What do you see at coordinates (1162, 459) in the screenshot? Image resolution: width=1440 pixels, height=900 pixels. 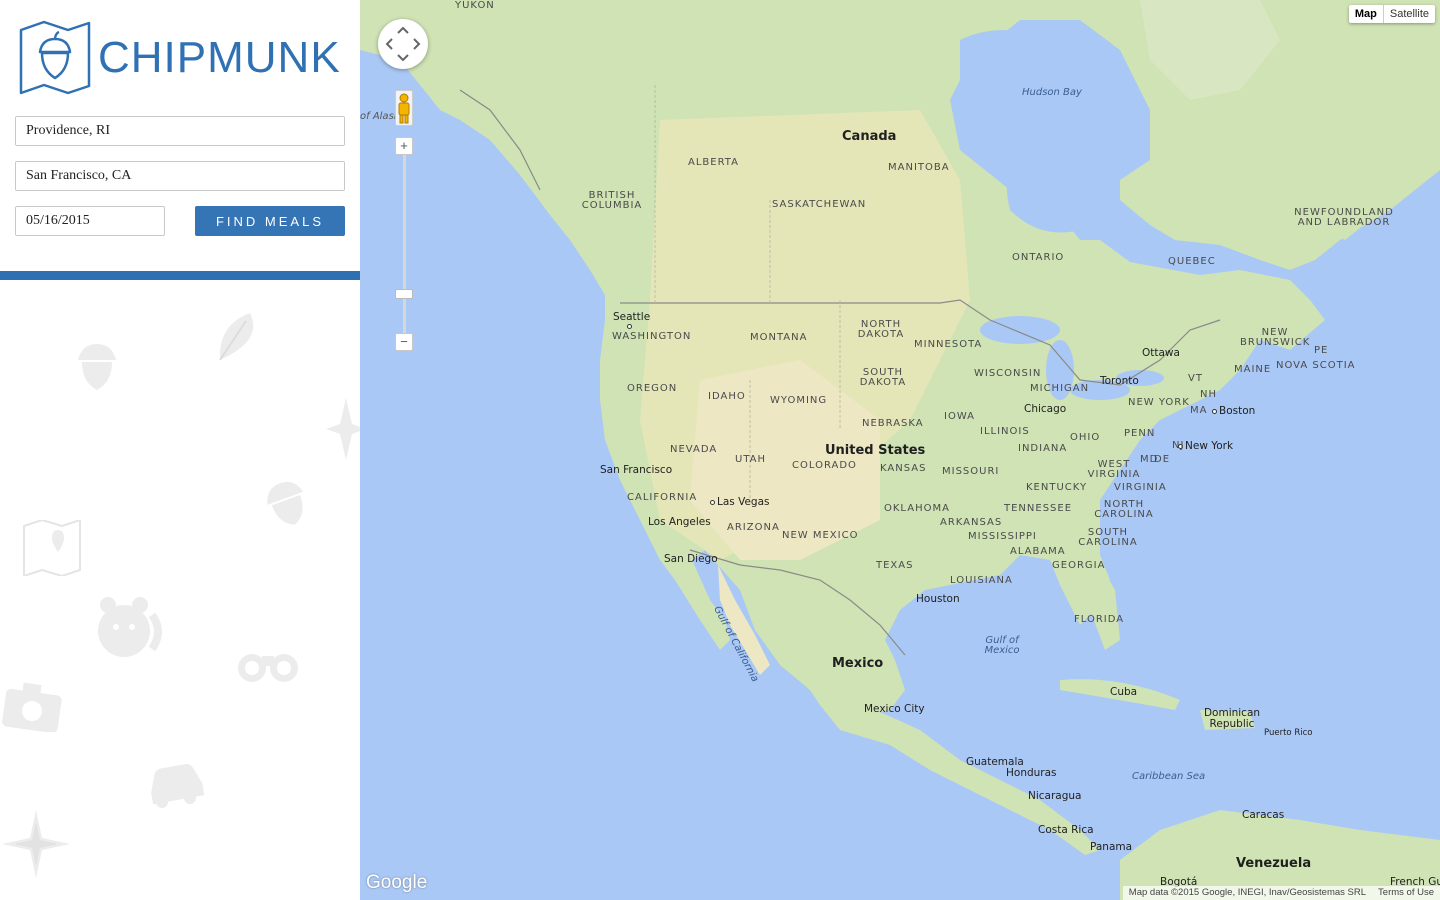 I see `label-de: DE` at bounding box center [1162, 459].